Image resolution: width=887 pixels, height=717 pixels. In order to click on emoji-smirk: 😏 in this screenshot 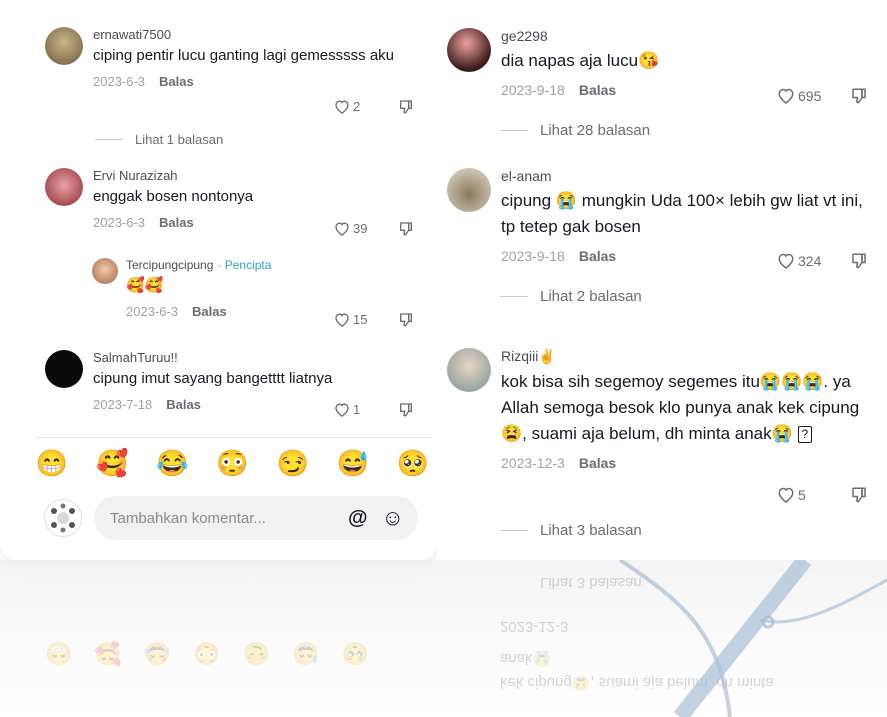, I will do `click(293, 463)`.